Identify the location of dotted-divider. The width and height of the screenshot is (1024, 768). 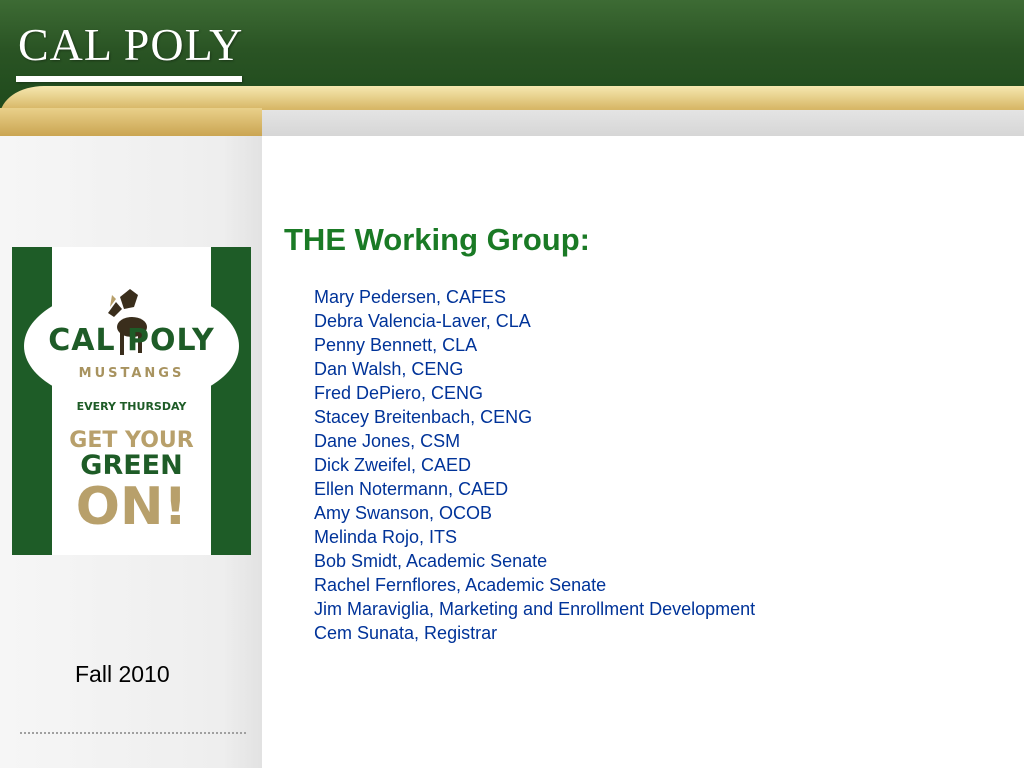
(133, 733).